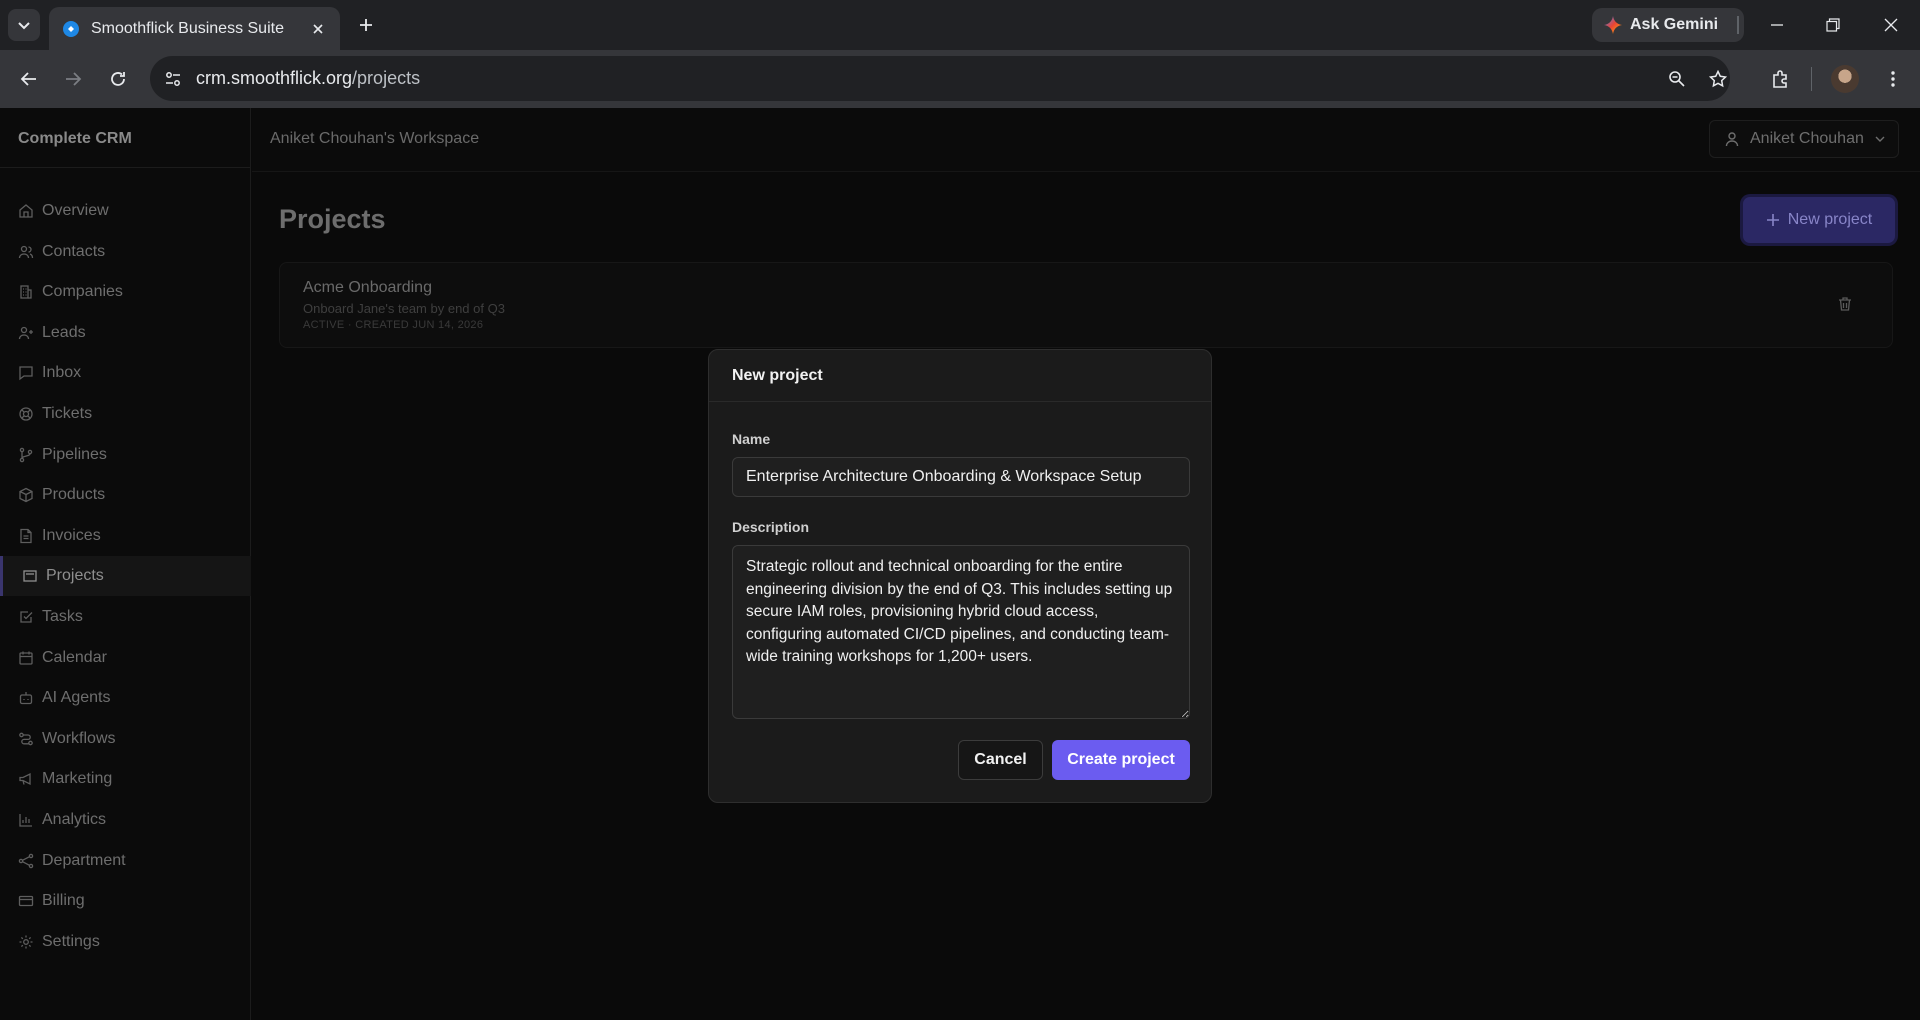 Image resolution: width=1920 pixels, height=1020 pixels. Describe the element at coordinates (125, 138) in the screenshot. I see `brand-name: Complete CRM` at that location.